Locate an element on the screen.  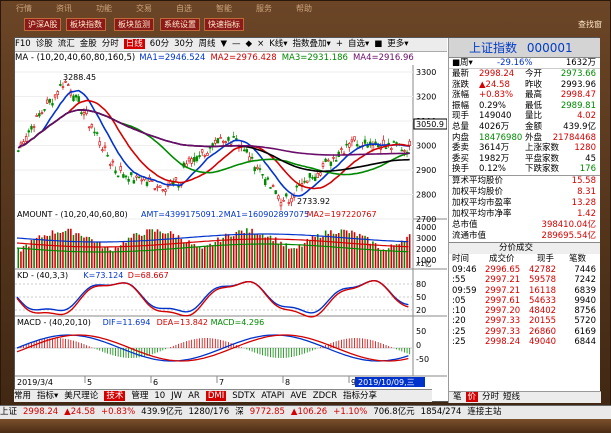
quick-indicator-button: 快速指标 is located at coordinates (224, 24).